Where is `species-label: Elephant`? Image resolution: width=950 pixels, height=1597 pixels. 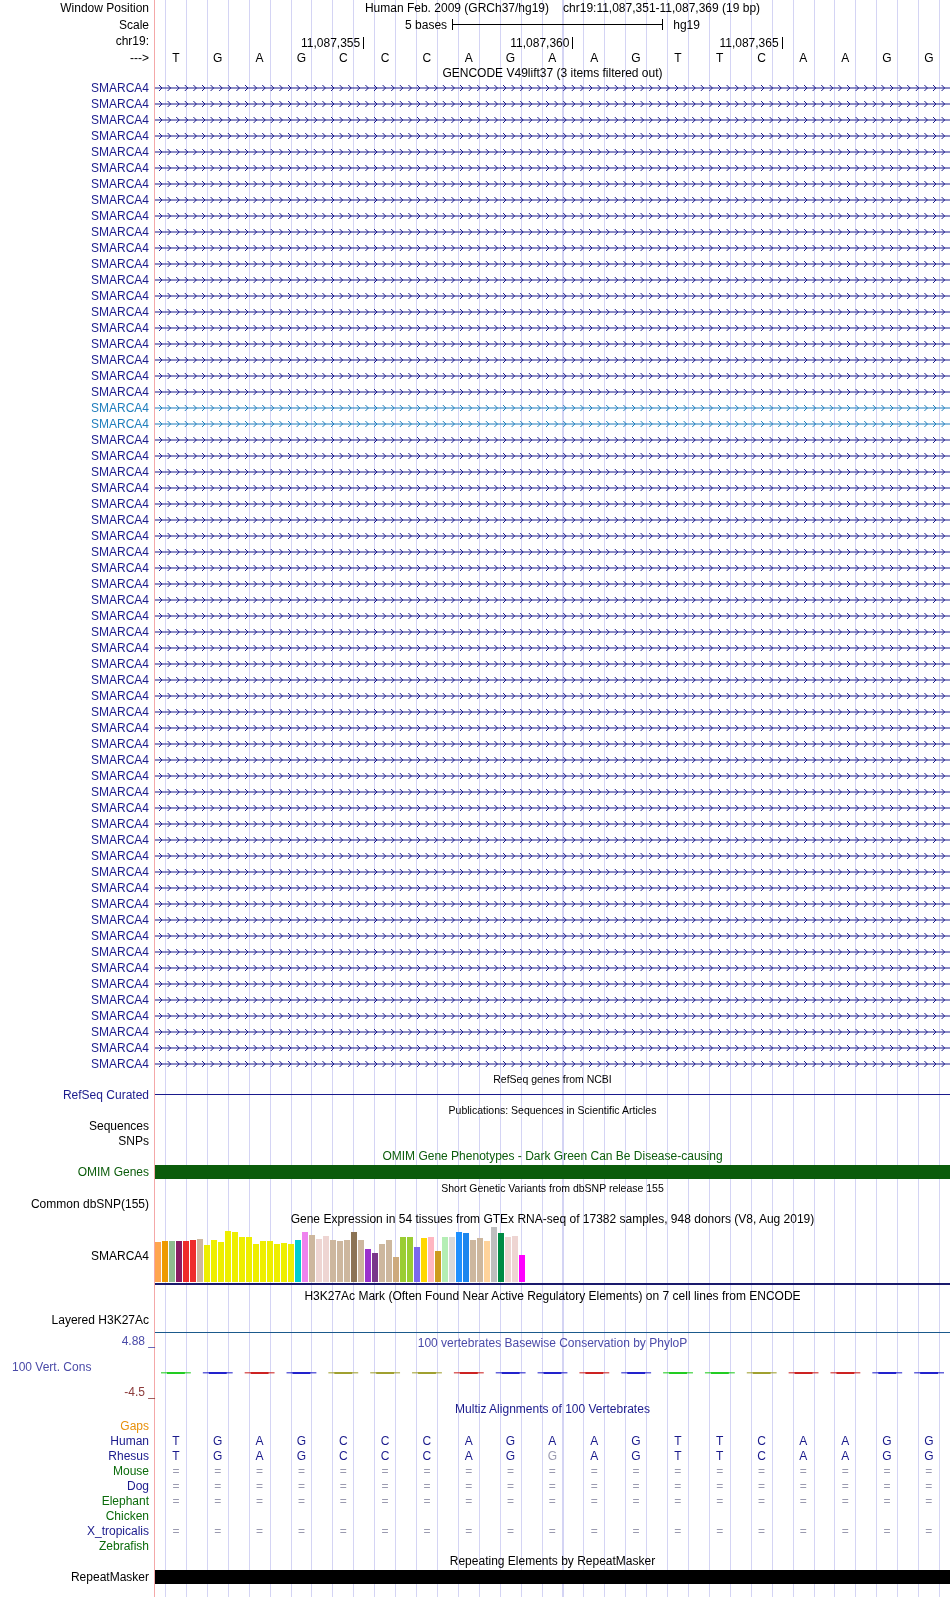
species-label: Elephant is located at coordinates (128, 1500).